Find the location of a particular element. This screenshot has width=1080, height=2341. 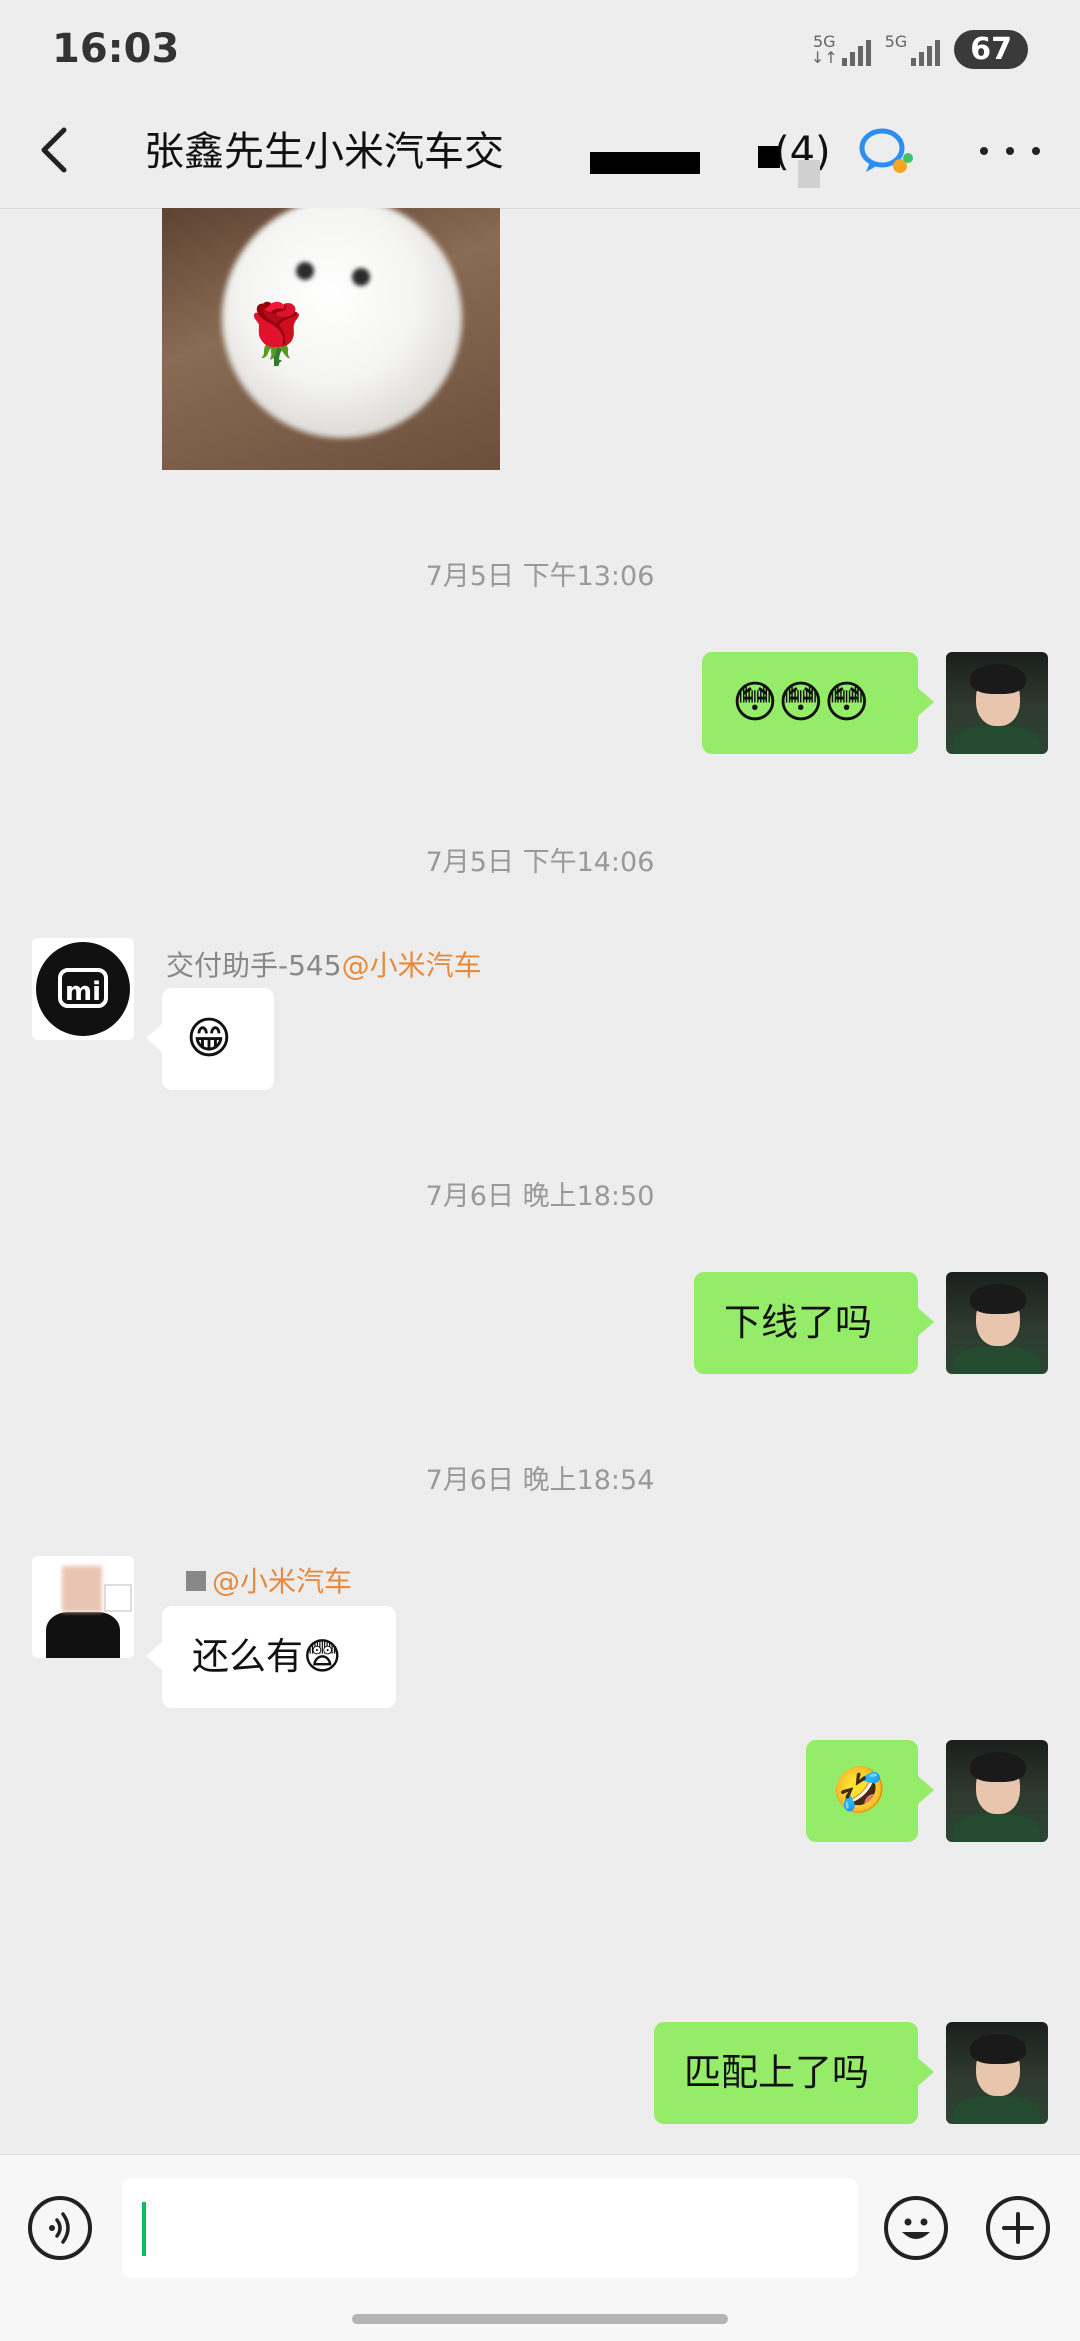

text-cursor is located at coordinates (144, 2229).